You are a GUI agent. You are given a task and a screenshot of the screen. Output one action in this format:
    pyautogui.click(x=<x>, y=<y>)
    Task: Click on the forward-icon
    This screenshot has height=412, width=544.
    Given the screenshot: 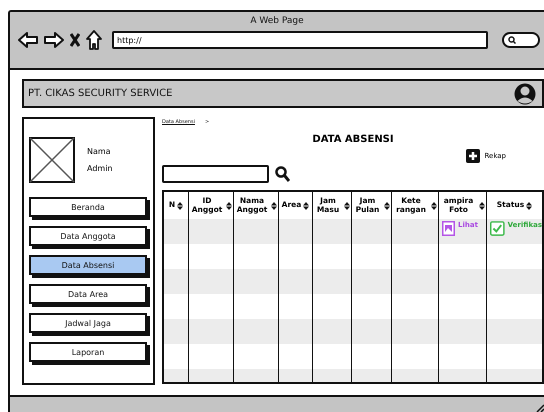 What is the action you would take?
    pyautogui.click(x=54, y=40)
    